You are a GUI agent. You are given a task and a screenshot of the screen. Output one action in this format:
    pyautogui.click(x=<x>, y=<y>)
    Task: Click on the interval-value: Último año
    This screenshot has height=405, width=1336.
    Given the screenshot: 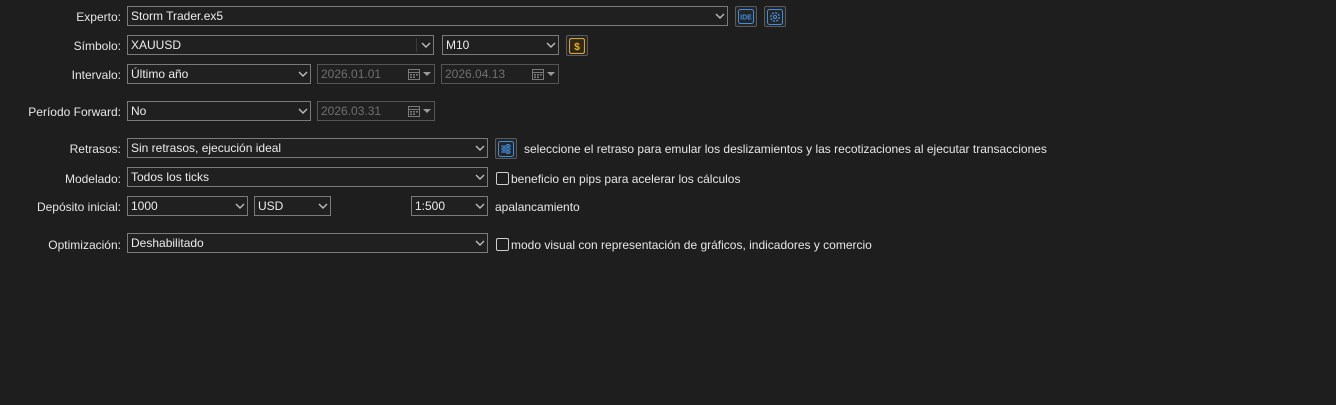 What is the action you would take?
    pyautogui.click(x=160, y=74)
    